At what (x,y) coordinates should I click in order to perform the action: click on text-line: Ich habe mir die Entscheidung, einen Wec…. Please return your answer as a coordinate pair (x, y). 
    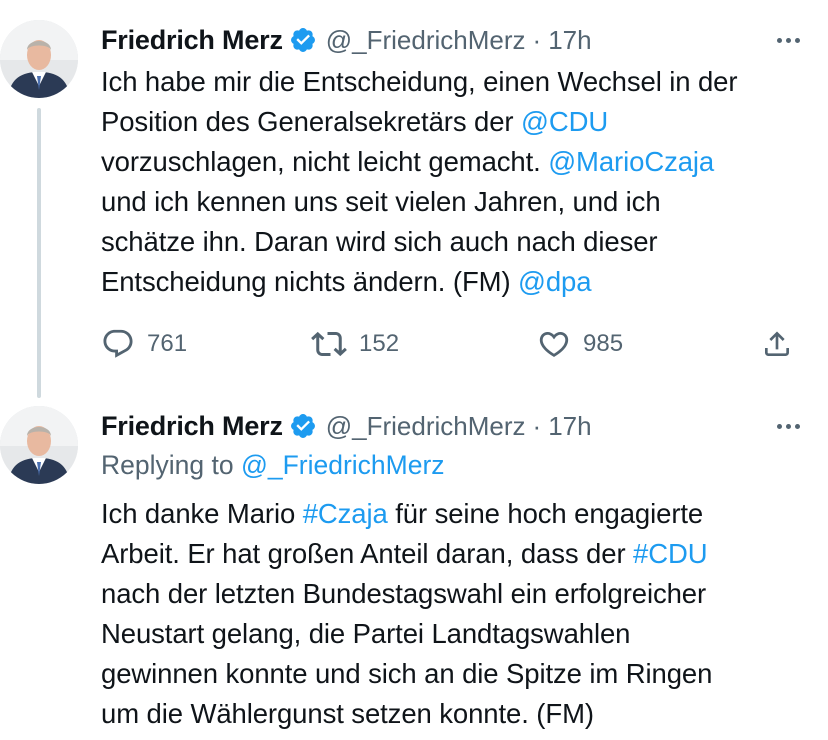
    Looking at the image, I should click on (419, 81).